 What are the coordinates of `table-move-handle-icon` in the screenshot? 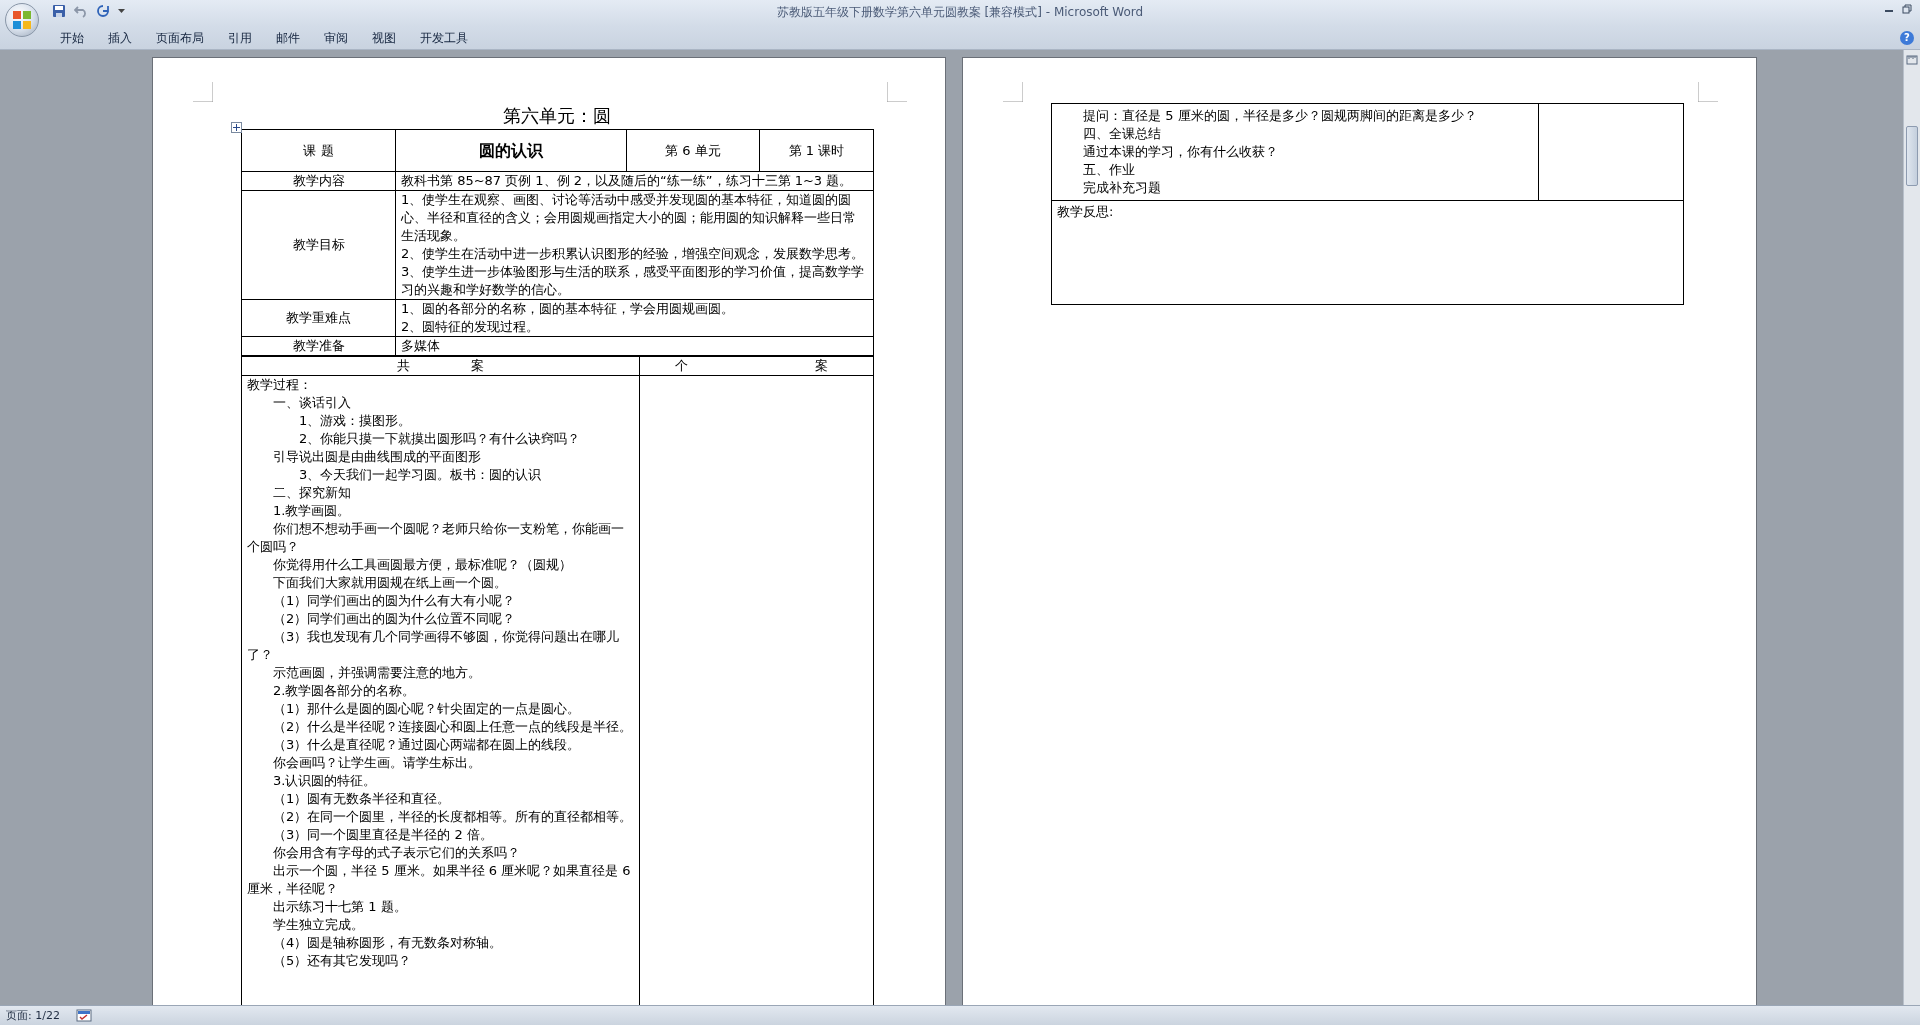 It's located at (236, 127).